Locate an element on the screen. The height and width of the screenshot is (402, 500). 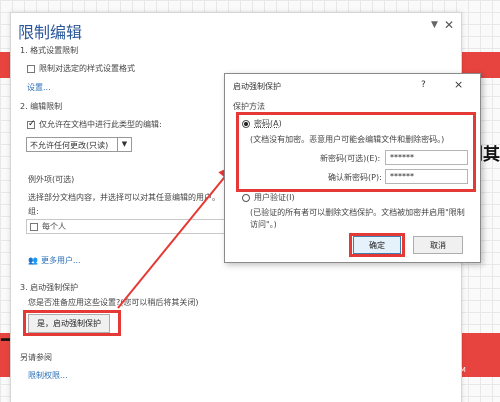
cancel-button: 取消 is located at coordinates (438, 245).